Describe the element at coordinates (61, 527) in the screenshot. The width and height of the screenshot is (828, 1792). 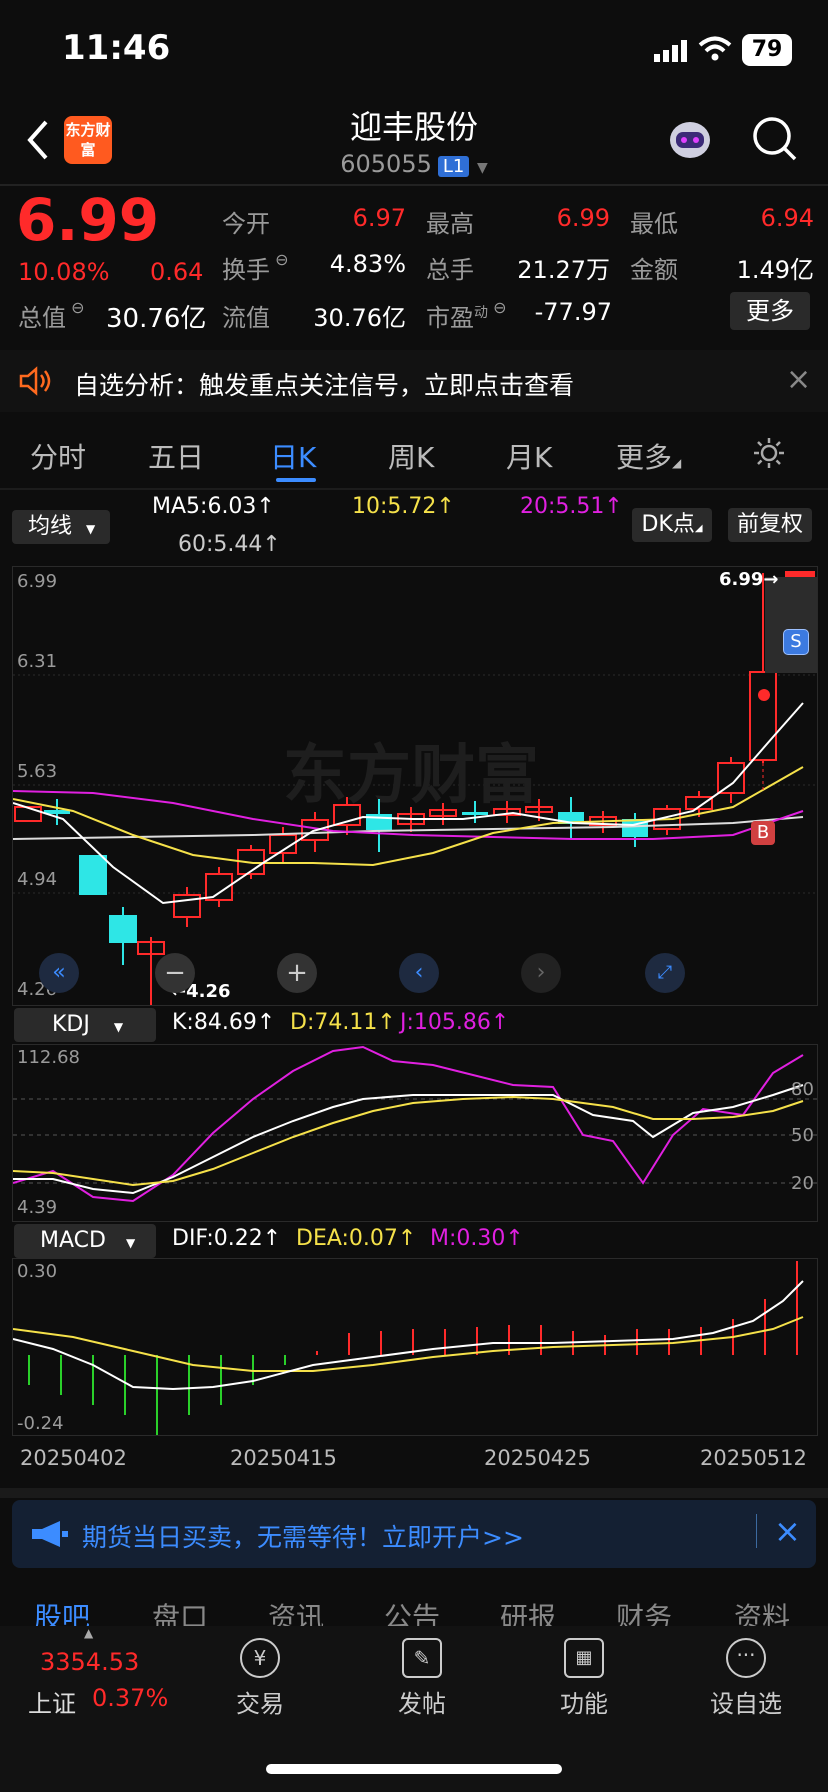
I see `indicator-selector: 均线 ▼` at that location.